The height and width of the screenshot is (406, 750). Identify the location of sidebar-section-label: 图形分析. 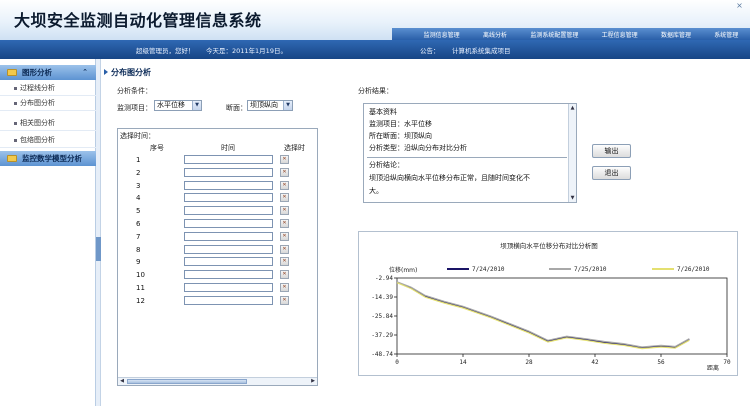
(37, 72).